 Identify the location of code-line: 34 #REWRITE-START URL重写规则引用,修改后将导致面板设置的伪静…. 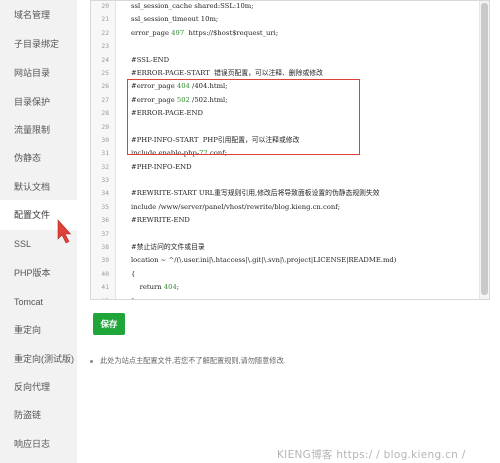
(286, 193).